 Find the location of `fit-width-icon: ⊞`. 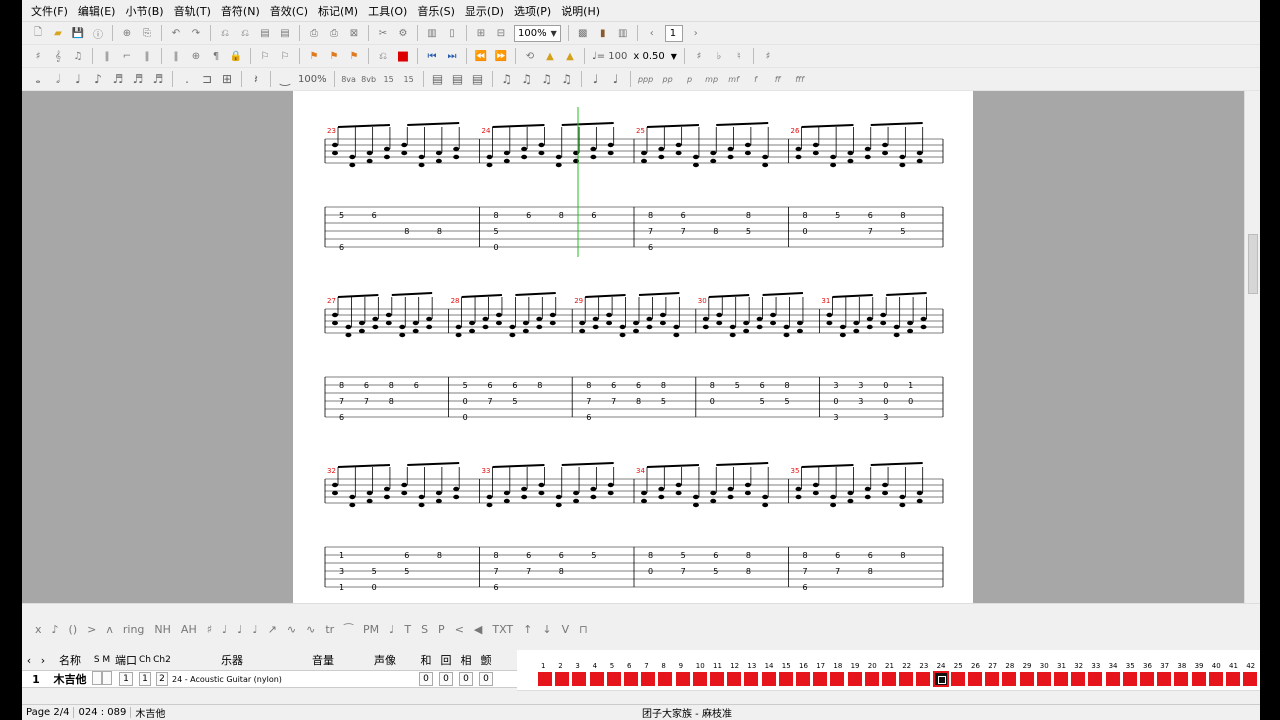

fit-width-icon: ⊞ is located at coordinates (481, 33).